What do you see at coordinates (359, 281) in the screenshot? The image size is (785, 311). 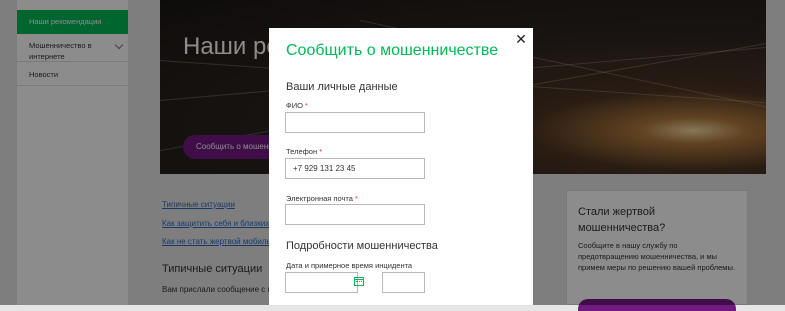 I see `calendar-icon` at bounding box center [359, 281].